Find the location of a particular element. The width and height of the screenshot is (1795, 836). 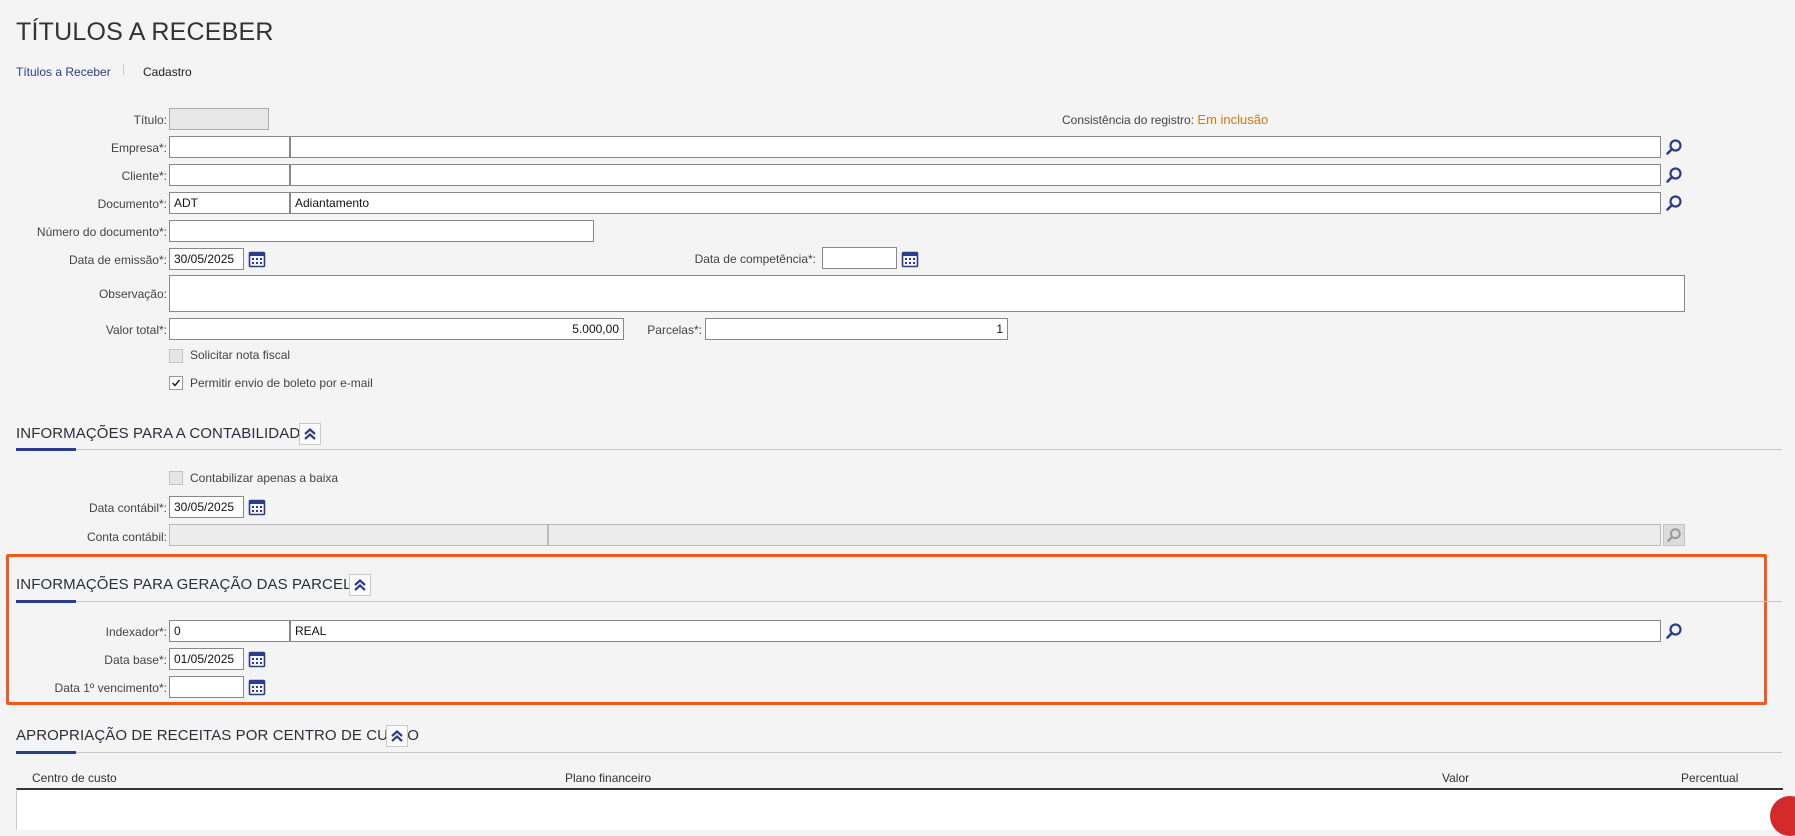

solicitar-nota-label: Solicitar nota fiscal is located at coordinates (240, 355).